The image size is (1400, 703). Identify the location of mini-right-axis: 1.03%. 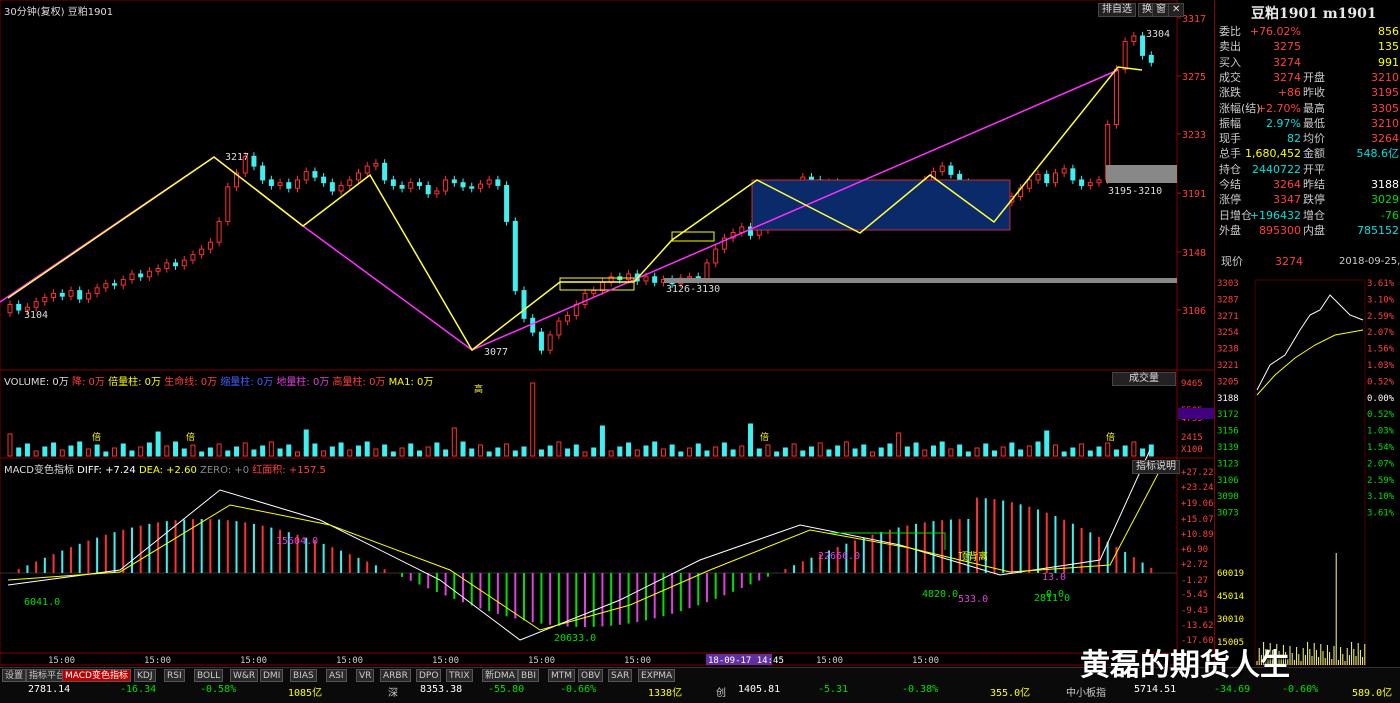
(1381, 432).